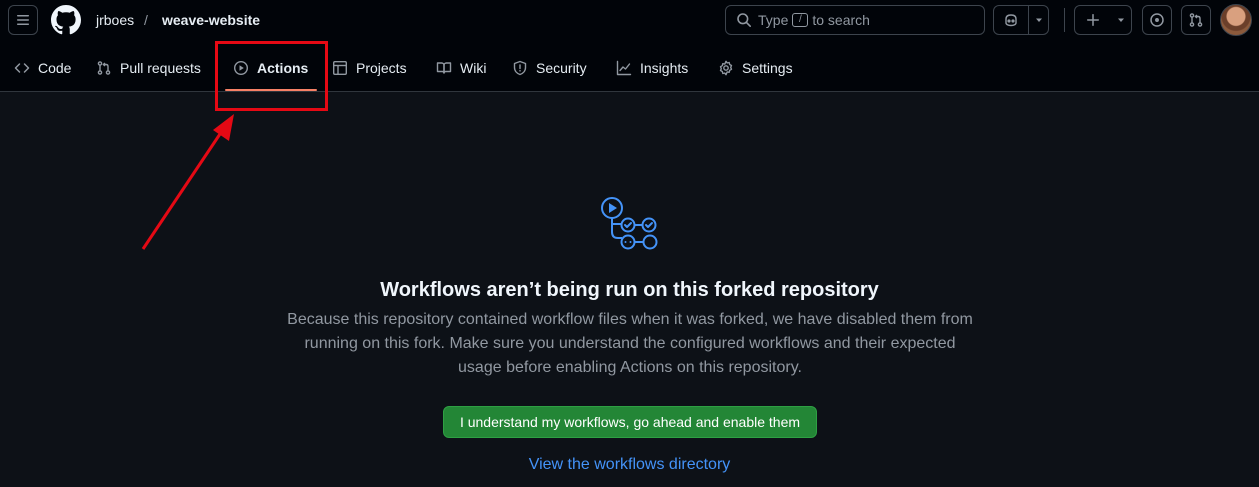 This screenshot has width=1259, height=487. Describe the element at coordinates (1064, 20) in the screenshot. I see `header-divider` at that location.